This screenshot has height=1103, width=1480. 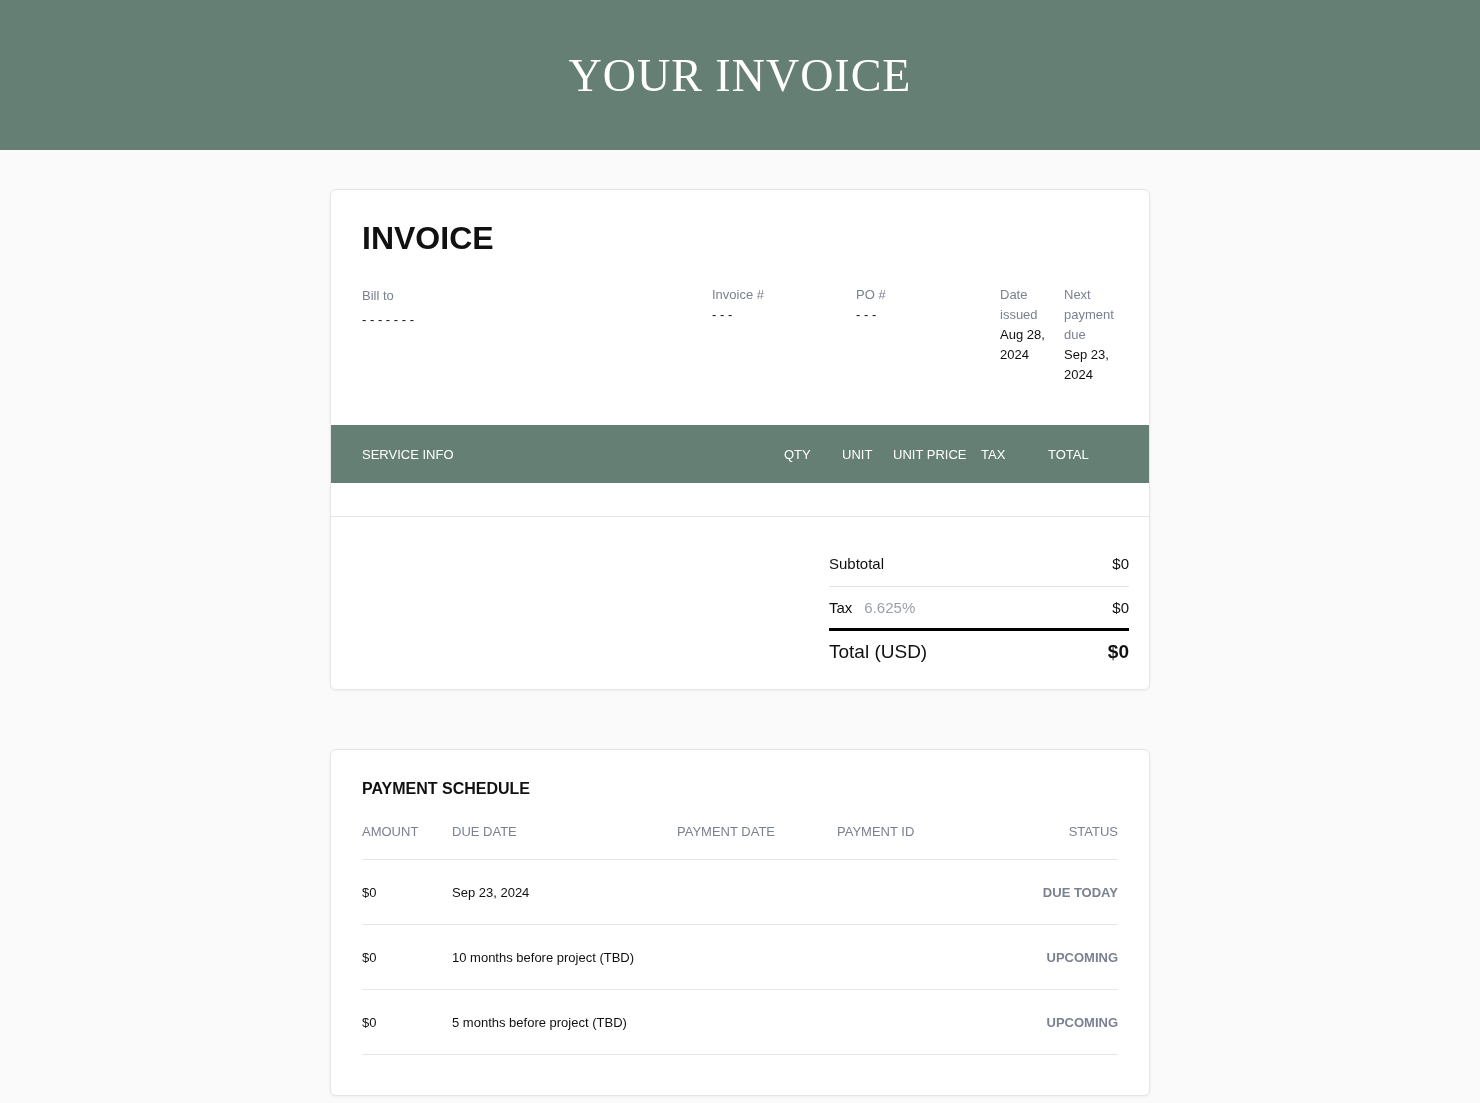 I want to click on field-value: Aug 28, 2024, so click(x=1023, y=345).